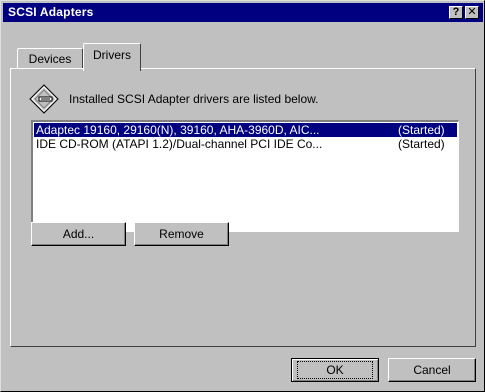  I want to click on close-button: ✕, so click(472, 12).